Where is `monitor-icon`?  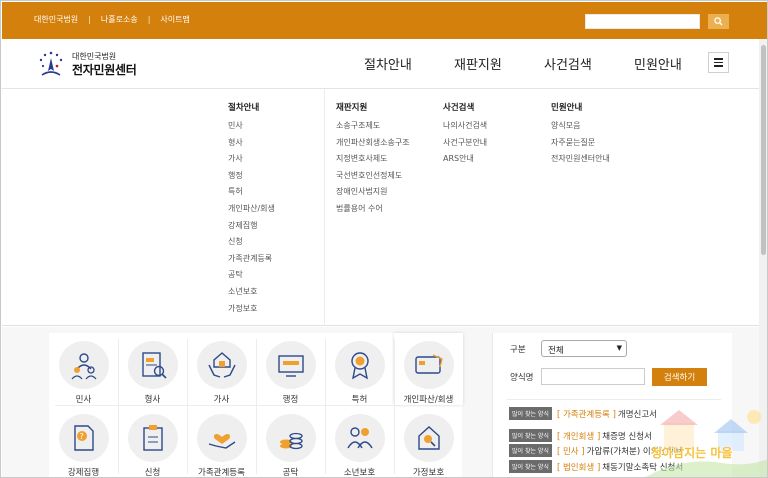
monitor-icon is located at coordinates (290, 366).